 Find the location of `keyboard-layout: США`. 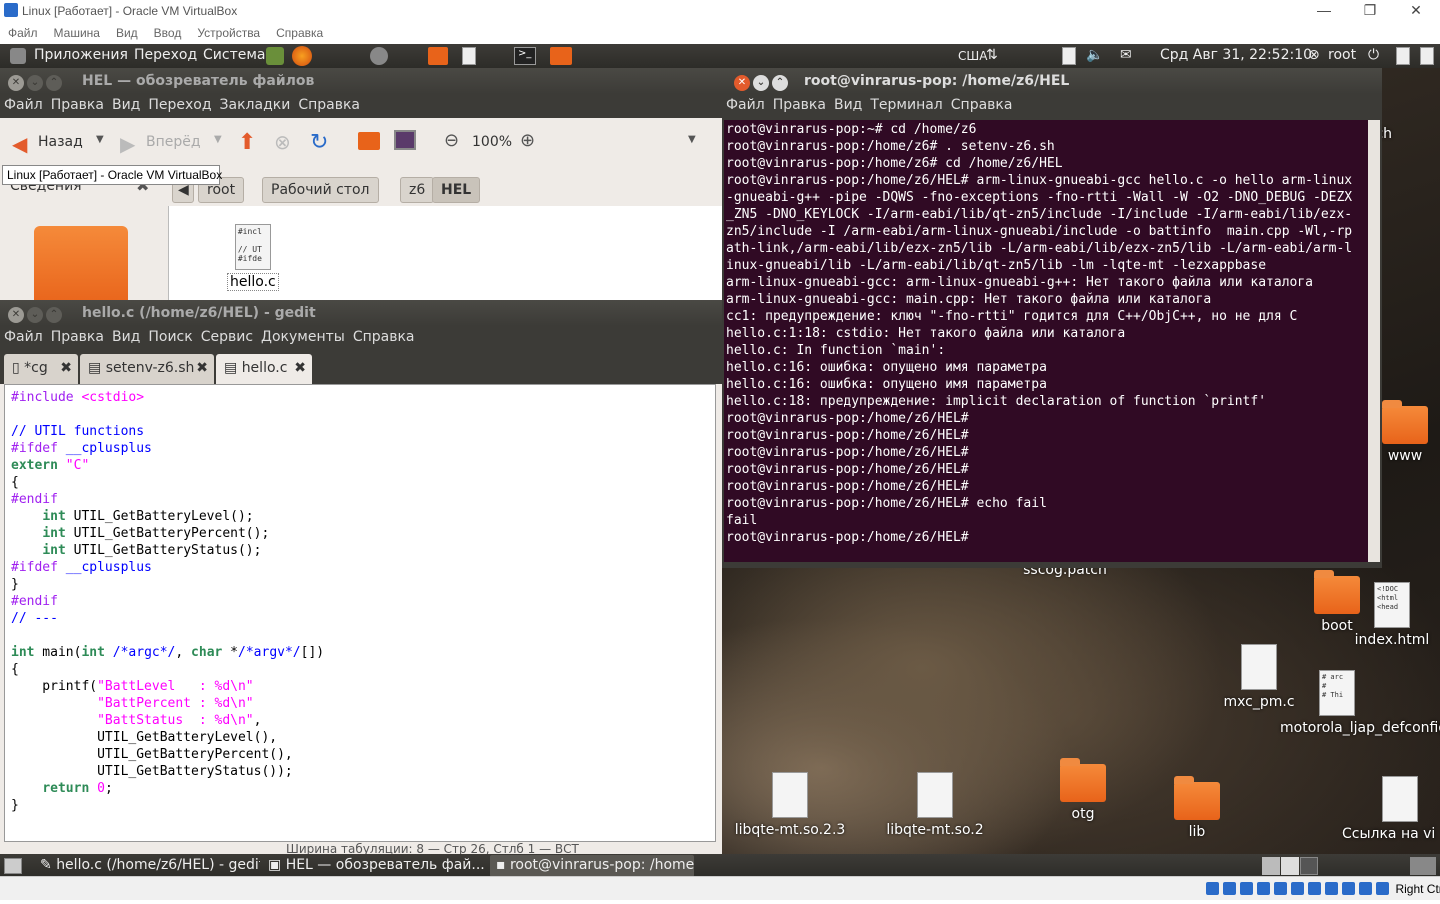

keyboard-layout: США is located at coordinates (972, 56).